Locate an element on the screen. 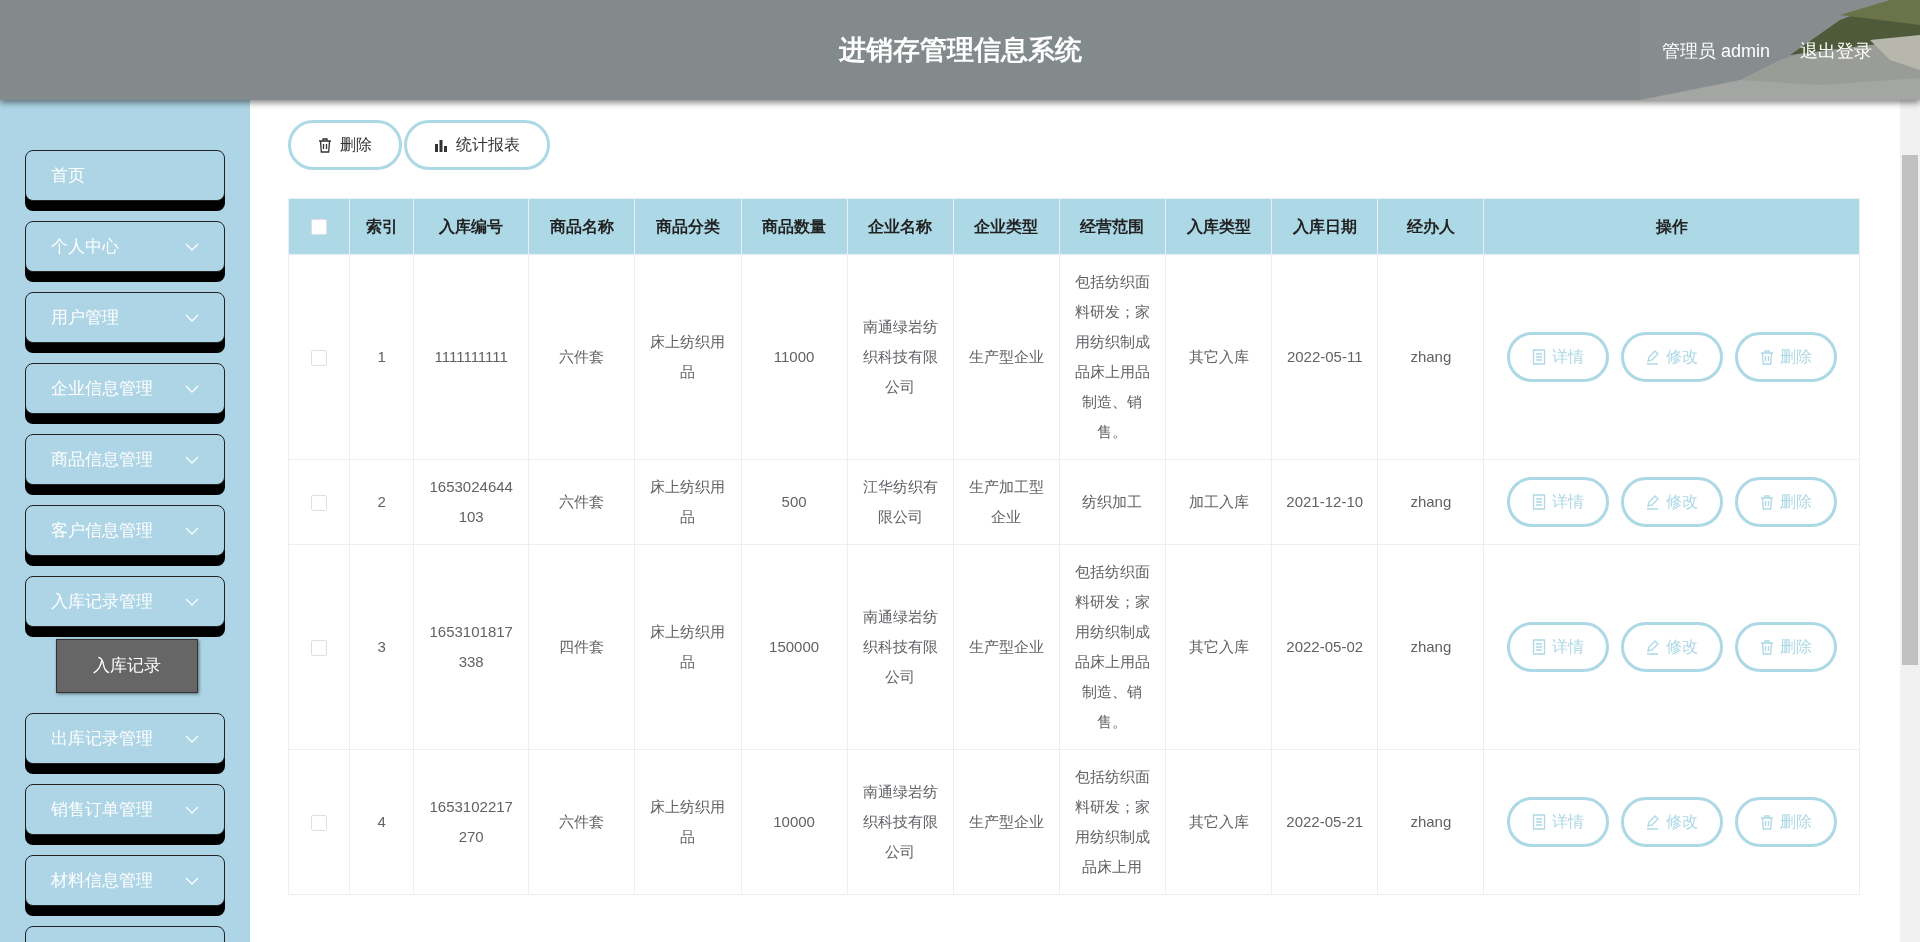 The image size is (1920, 942). table-cell: 2022-05-02 is located at coordinates (1325, 646).